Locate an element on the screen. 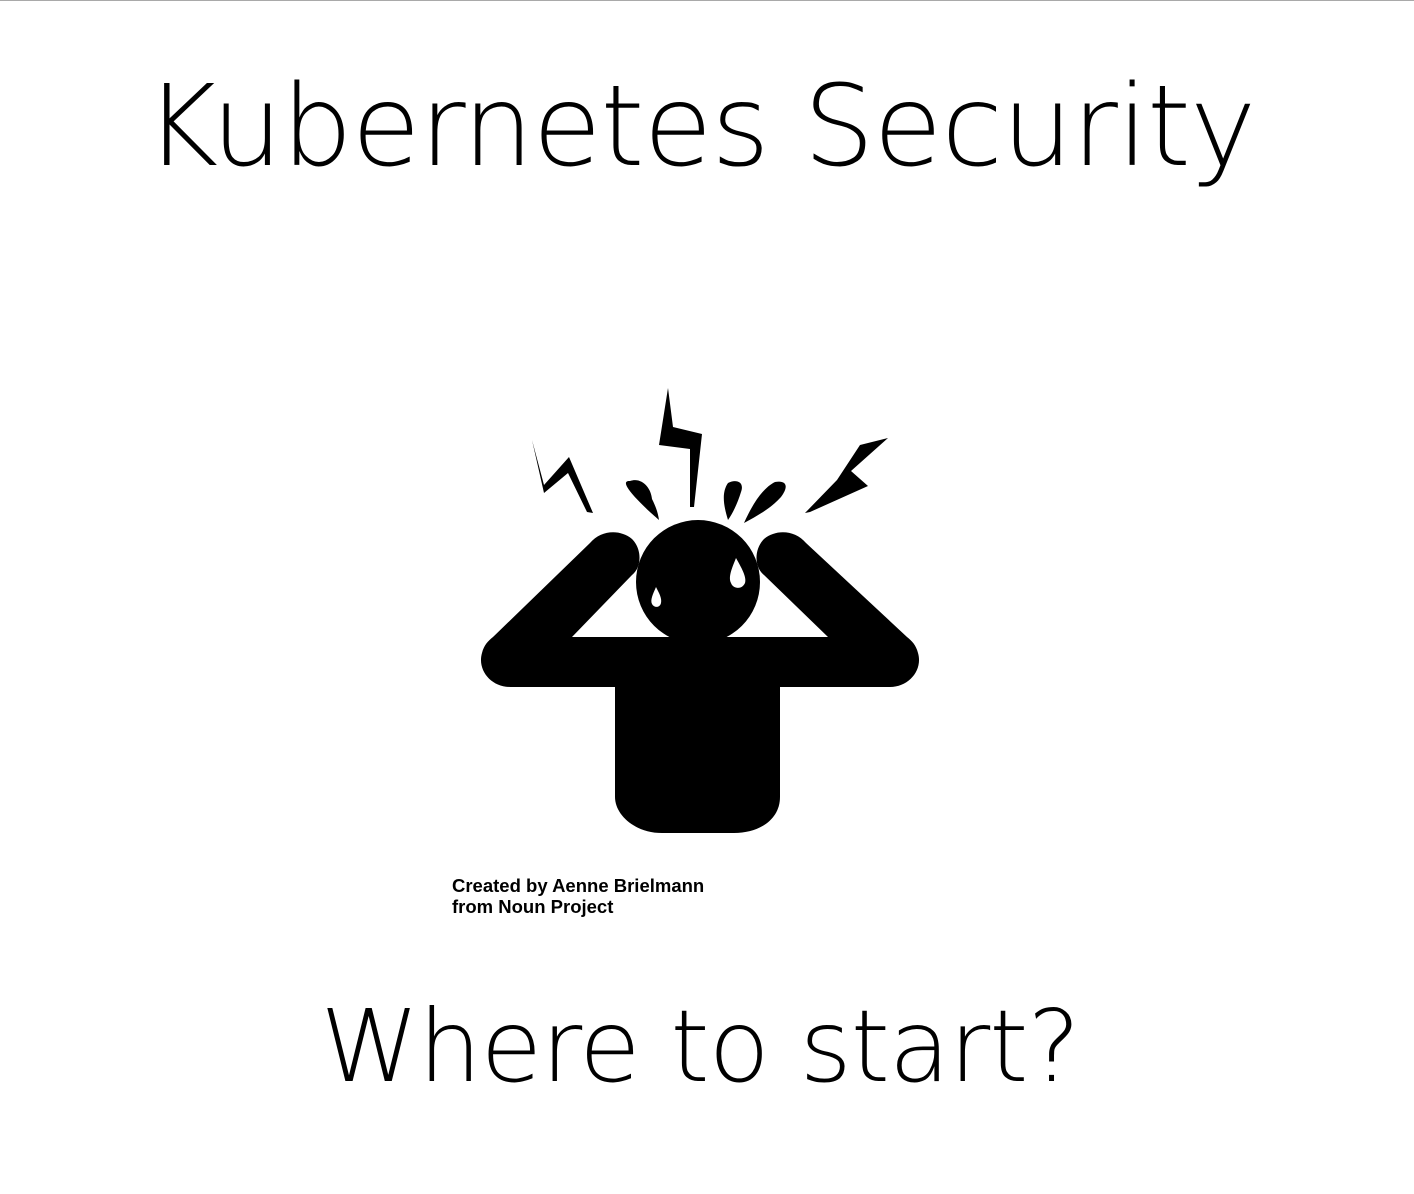 Image resolution: width=1414 pixels, height=1194 pixels. sweat-drop-right-icon is located at coordinates (765, 502).